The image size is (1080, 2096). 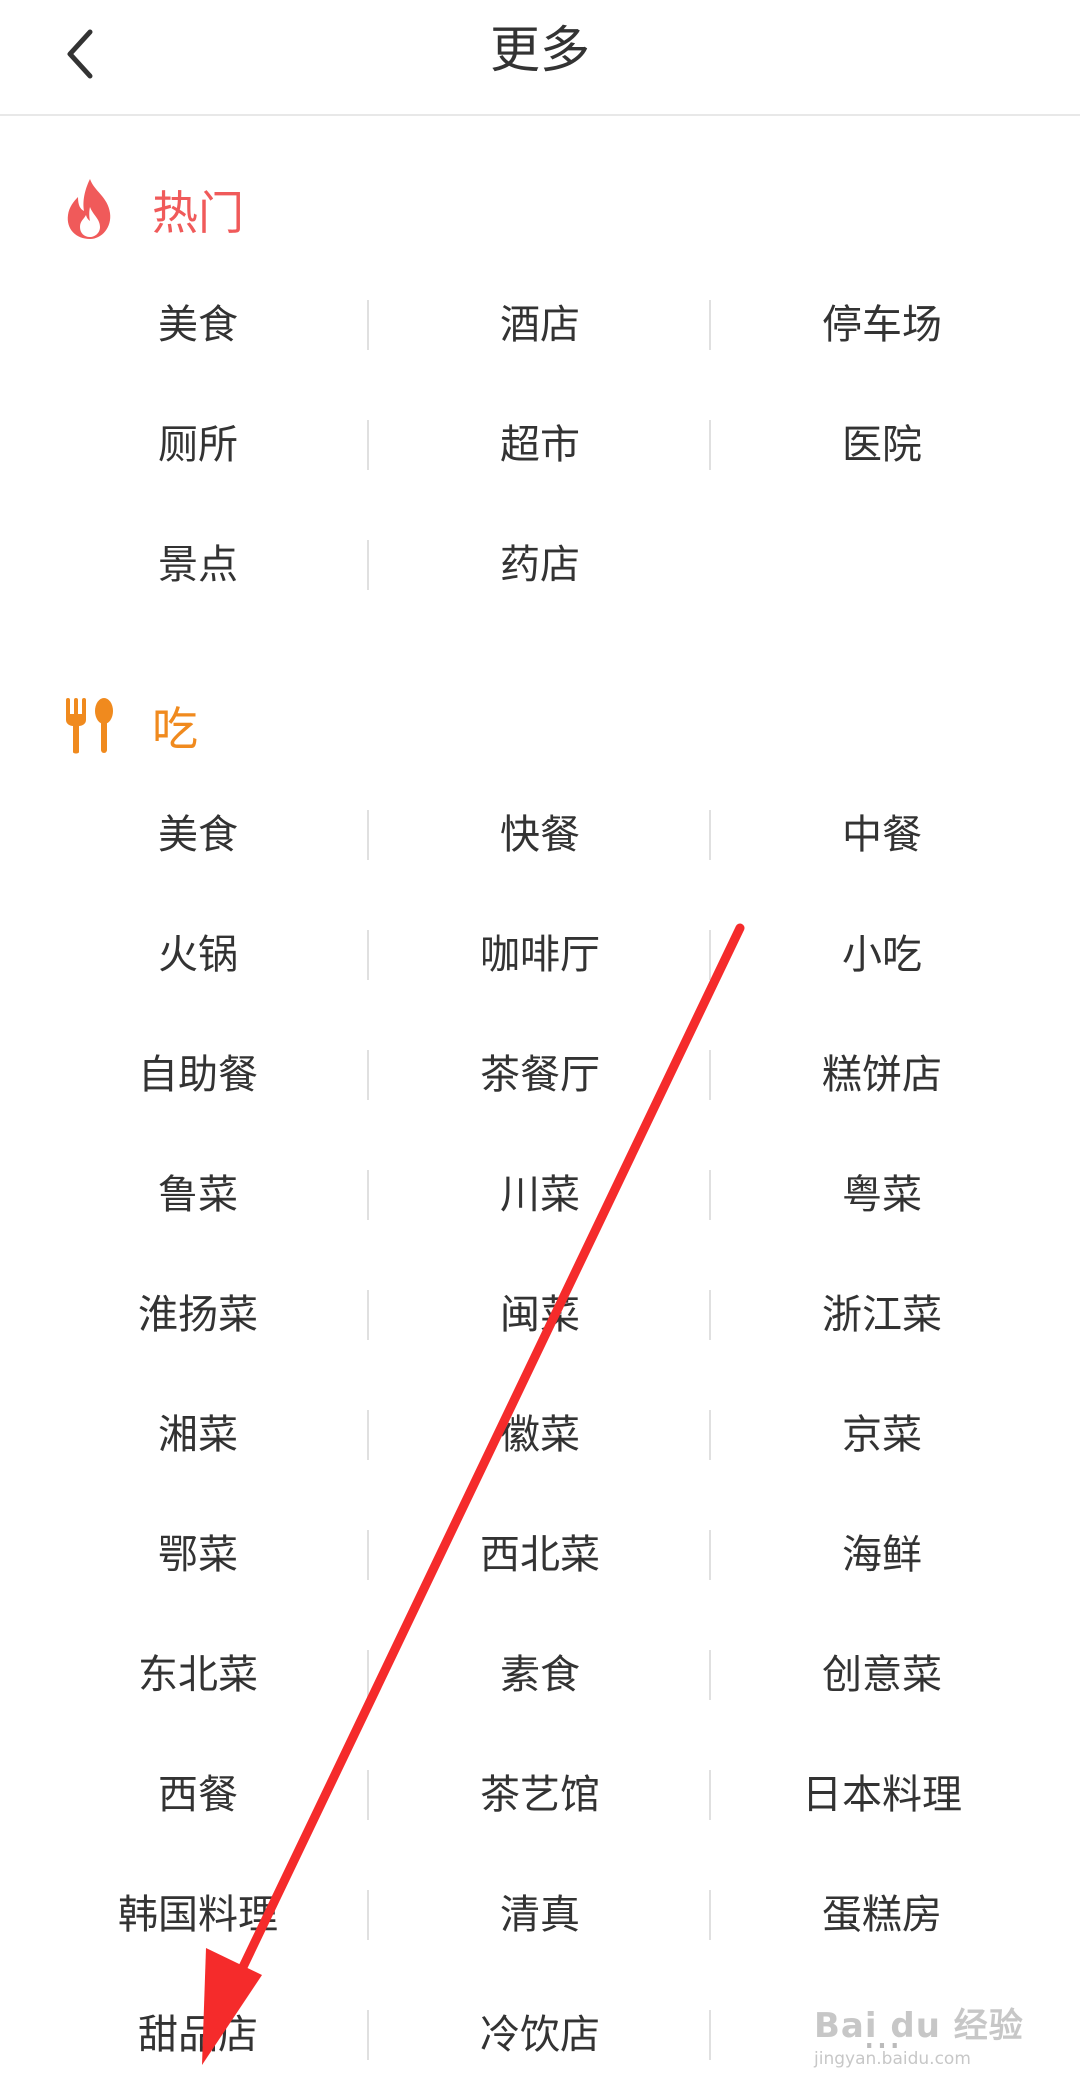 What do you see at coordinates (198, 1195) in the screenshot?
I see `category-item: 鲁菜` at bounding box center [198, 1195].